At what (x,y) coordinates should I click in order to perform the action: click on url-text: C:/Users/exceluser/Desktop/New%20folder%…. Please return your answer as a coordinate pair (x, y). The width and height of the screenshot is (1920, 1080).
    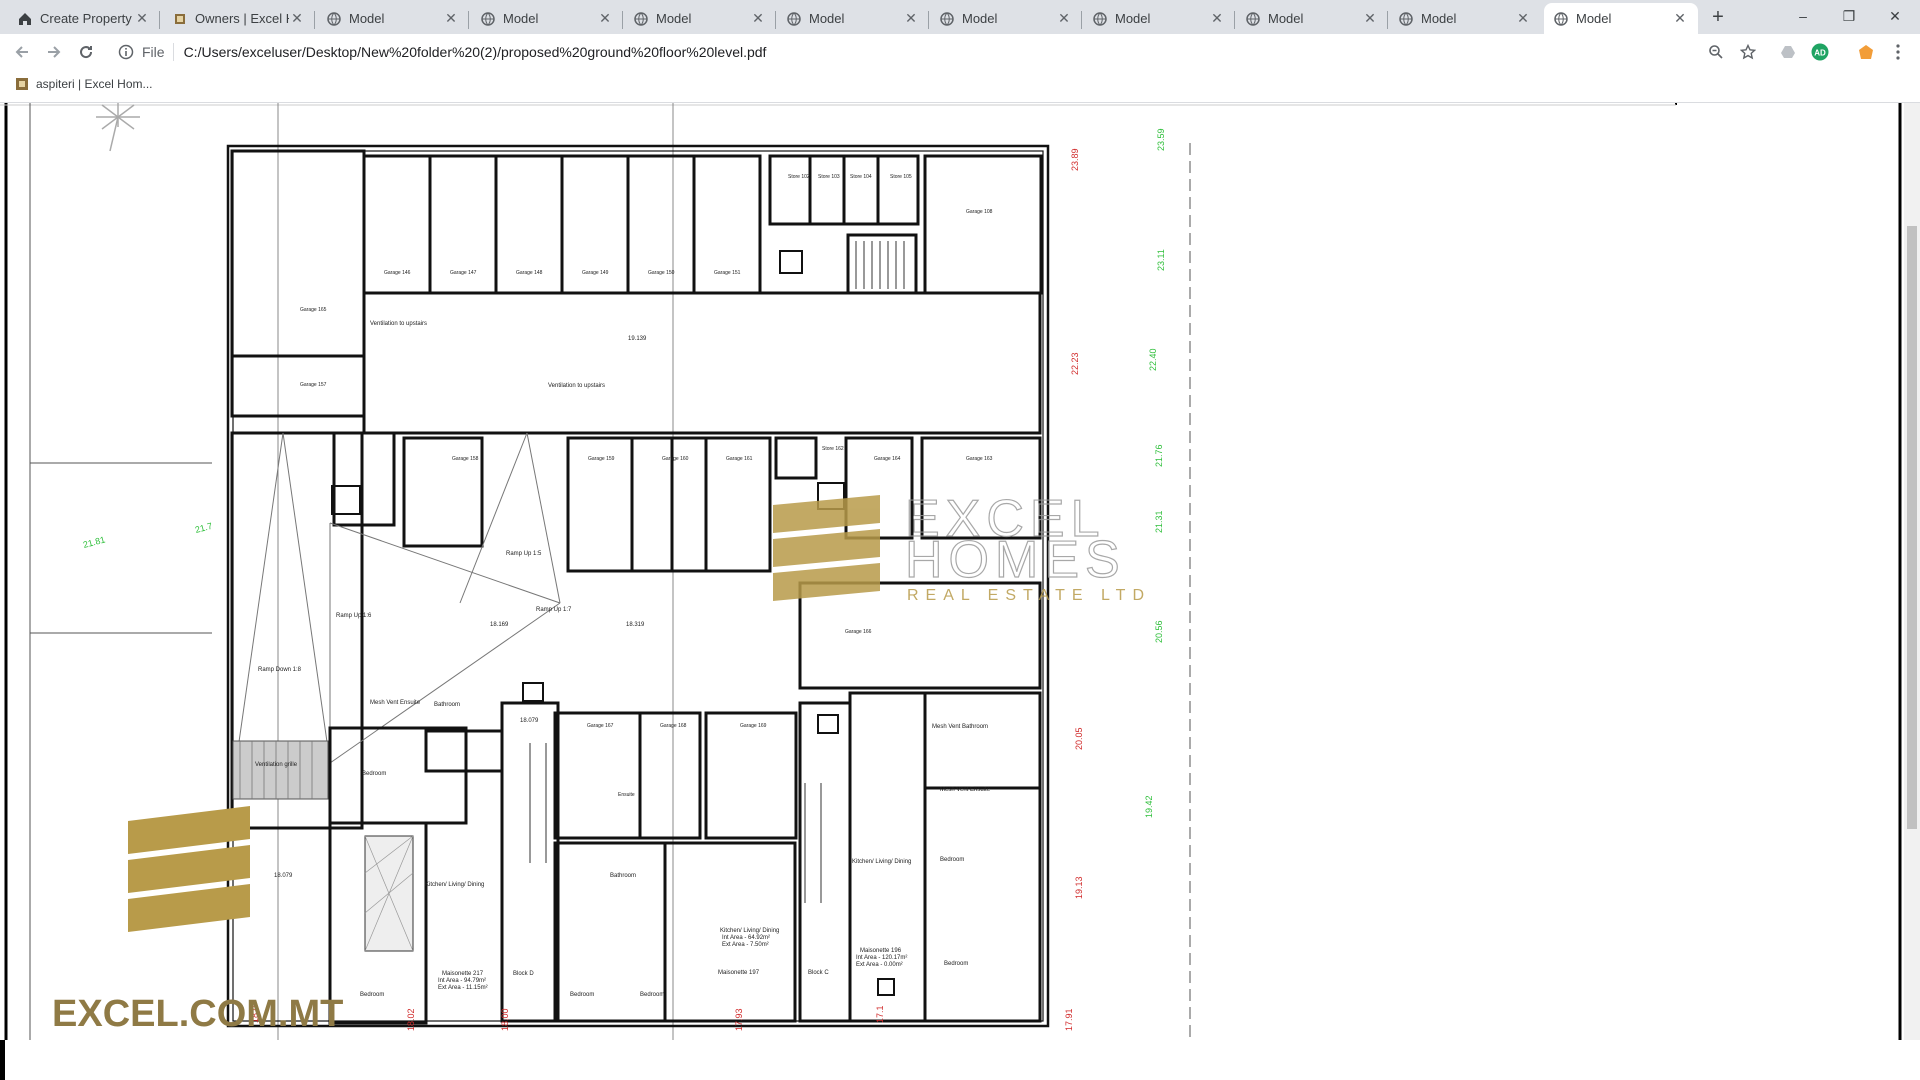
    Looking at the image, I should click on (475, 52).